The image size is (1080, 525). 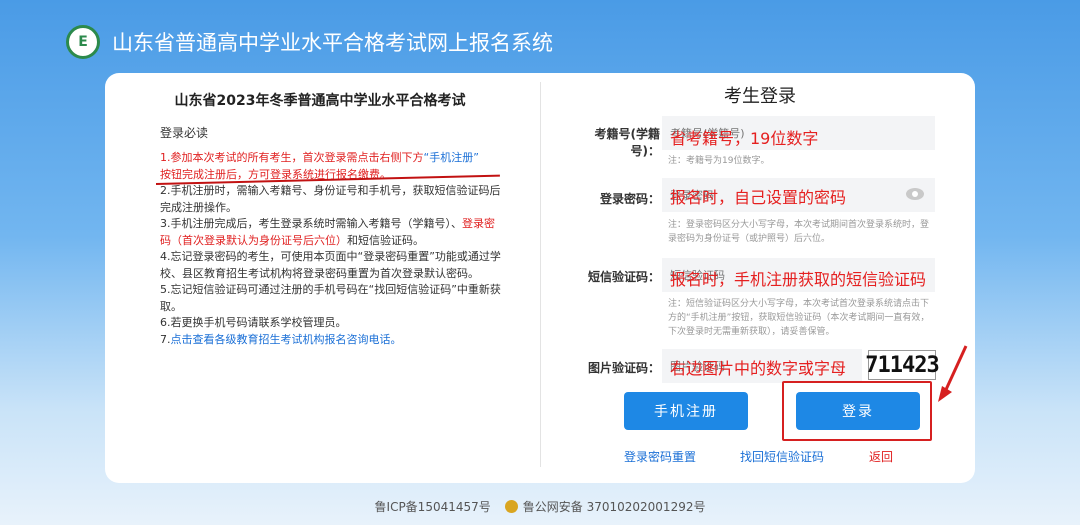 I want to click on captcha-input, so click(x=762, y=366).